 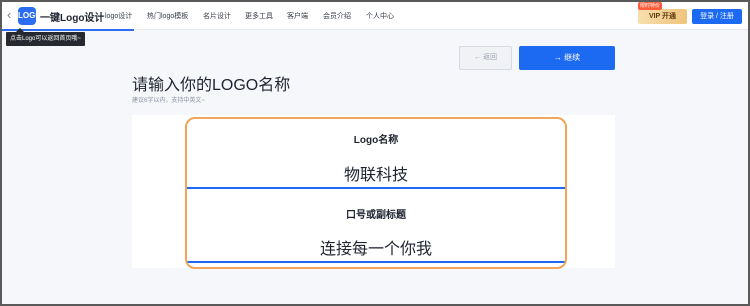 What do you see at coordinates (12, 15) in the screenshot?
I see `chevron-left-icon: ‹` at bounding box center [12, 15].